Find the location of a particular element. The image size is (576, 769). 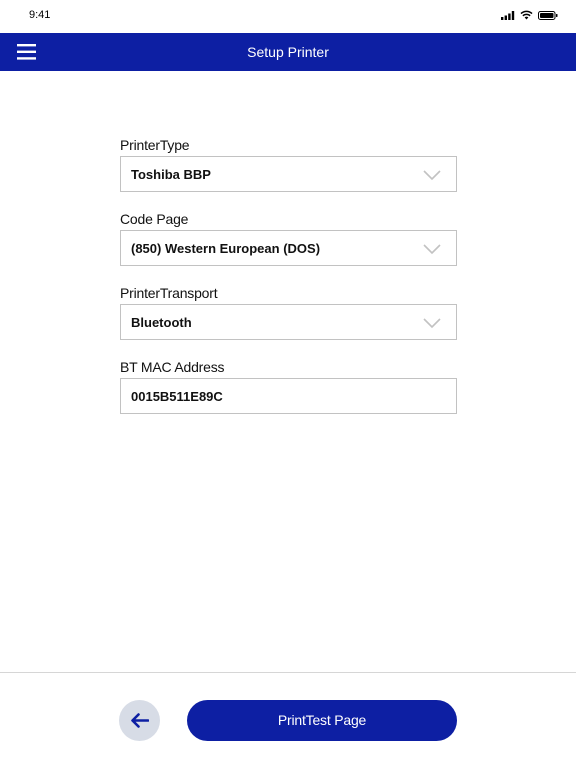

print-test-page-button: PrintTest Page is located at coordinates (322, 720).